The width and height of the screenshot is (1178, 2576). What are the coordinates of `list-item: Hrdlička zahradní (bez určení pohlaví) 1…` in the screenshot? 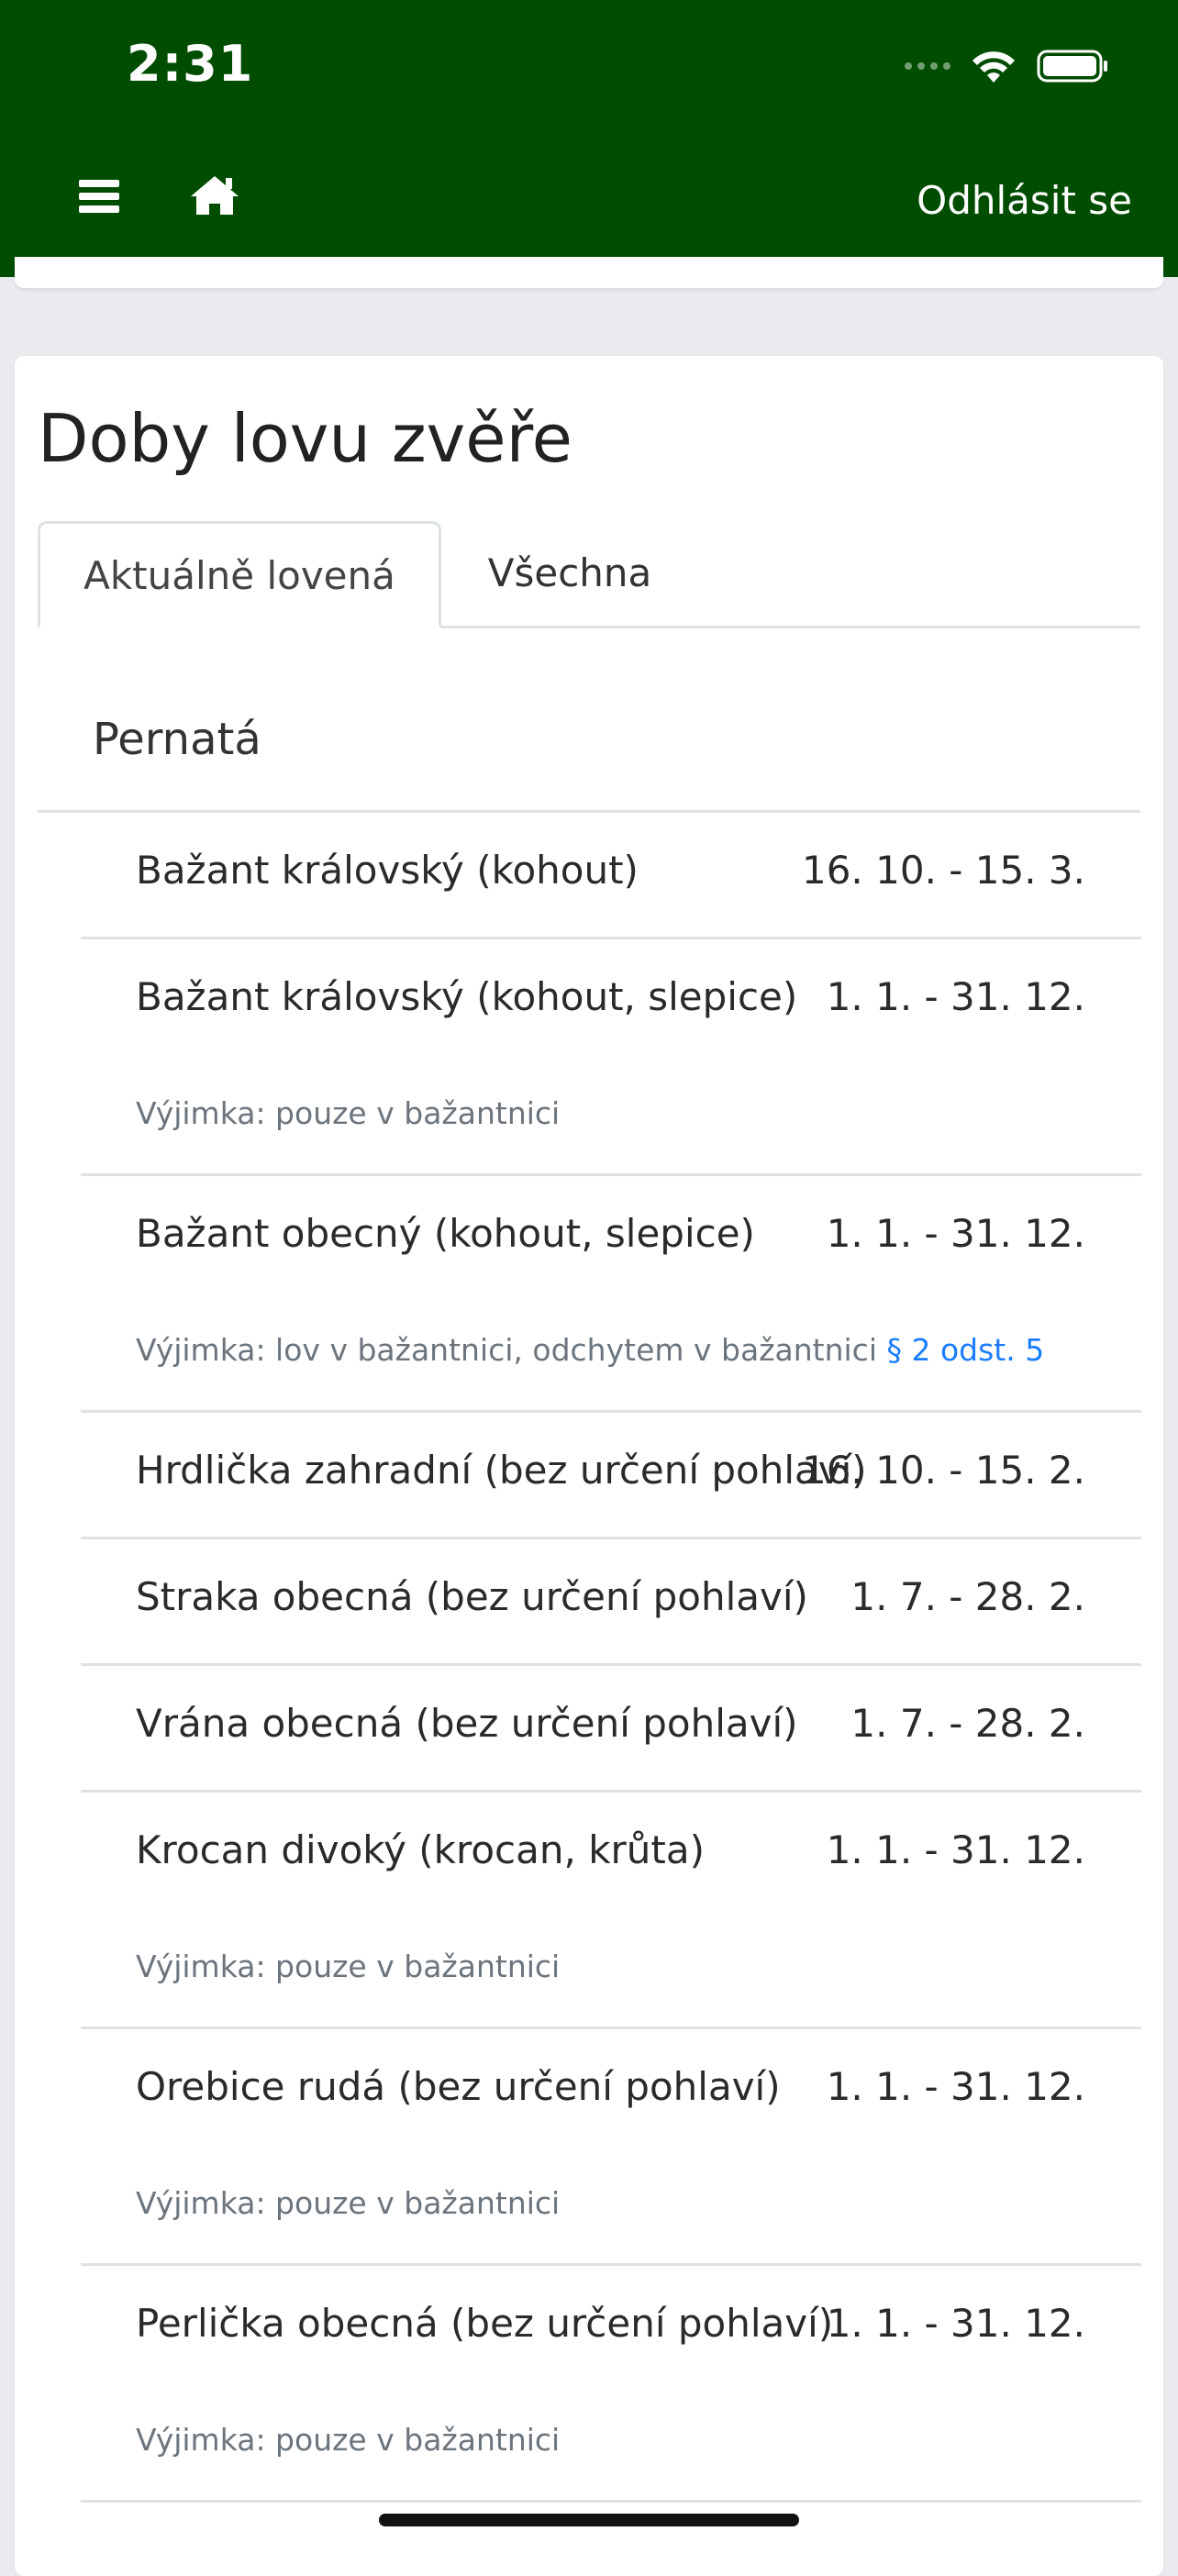 It's located at (611, 1476).